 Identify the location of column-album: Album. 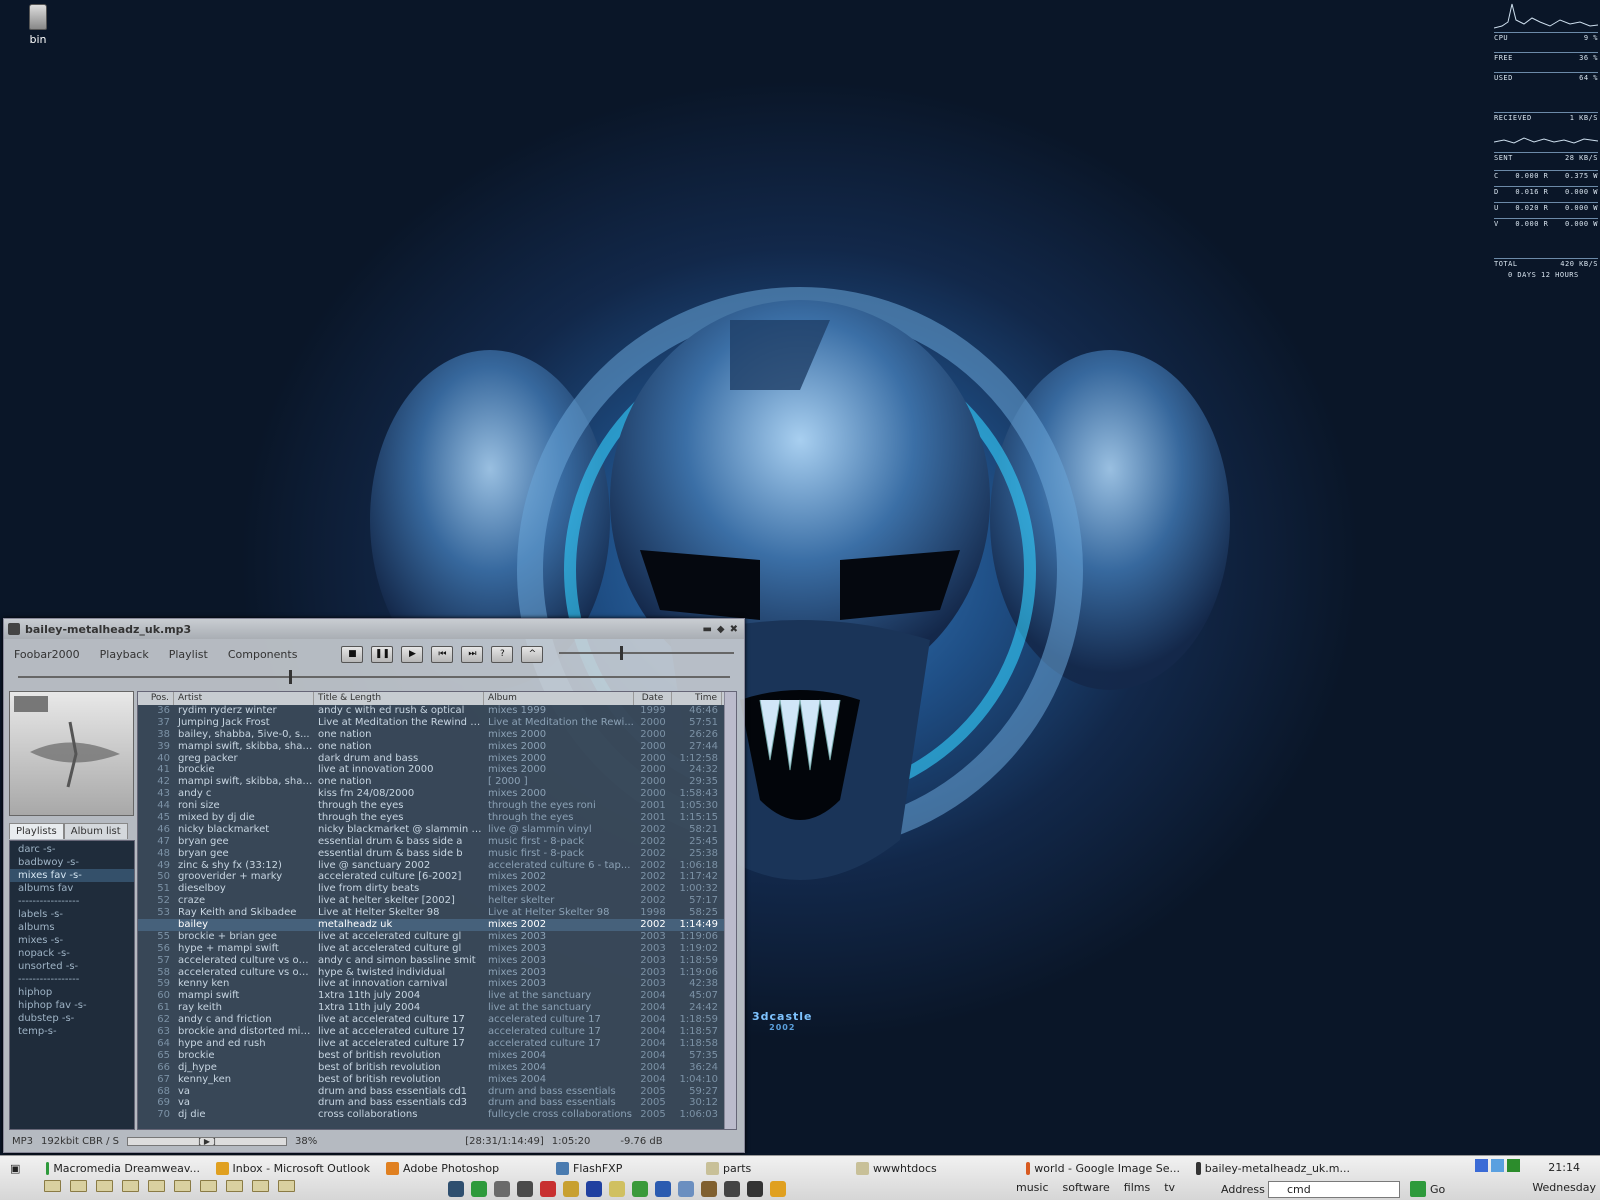
(559, 698).